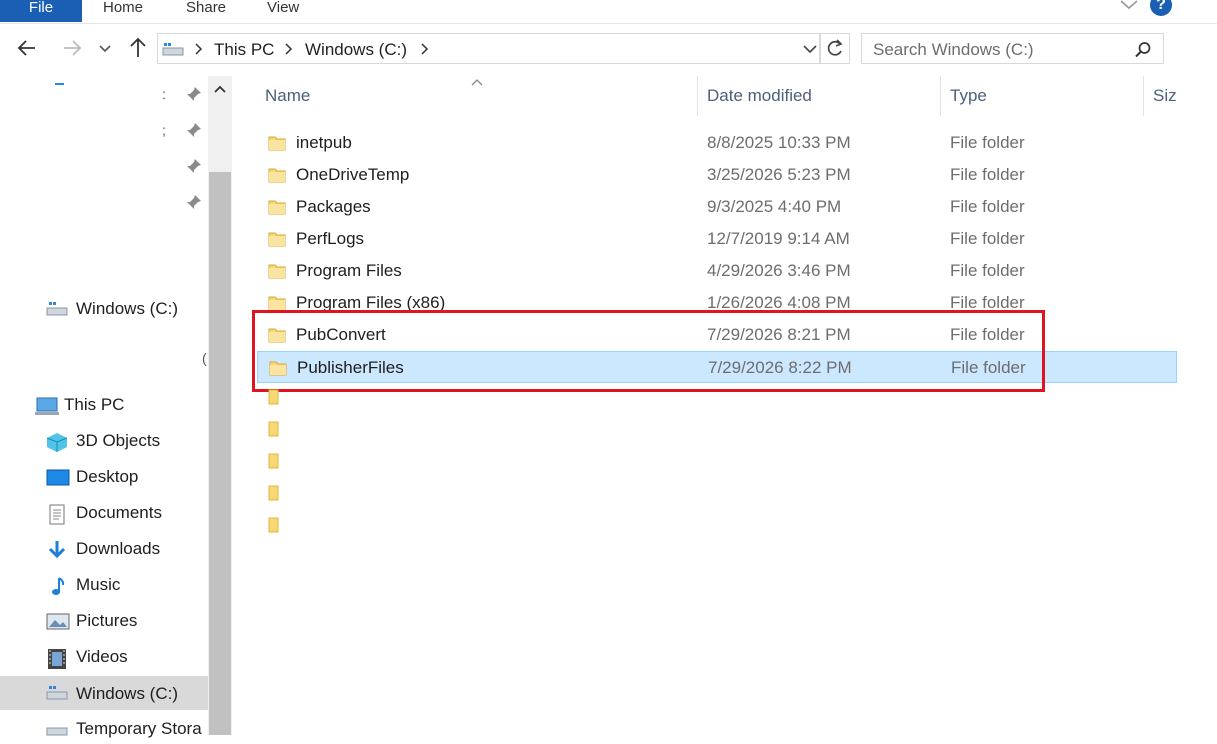 This screenshot has width=1217, height=744. Describe the element at coordinates (94, 404) in the screenshot. I see `sidebar-item-label: This PC` at that location.